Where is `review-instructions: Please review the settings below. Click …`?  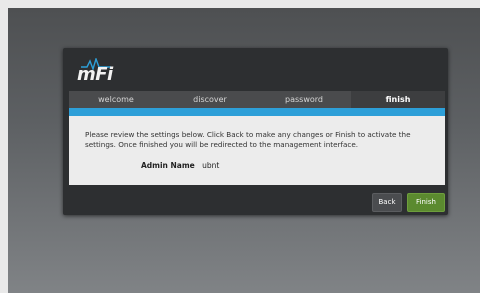 review-instructions: Please review the settings below. Click … is located at coordinates (248, 139).